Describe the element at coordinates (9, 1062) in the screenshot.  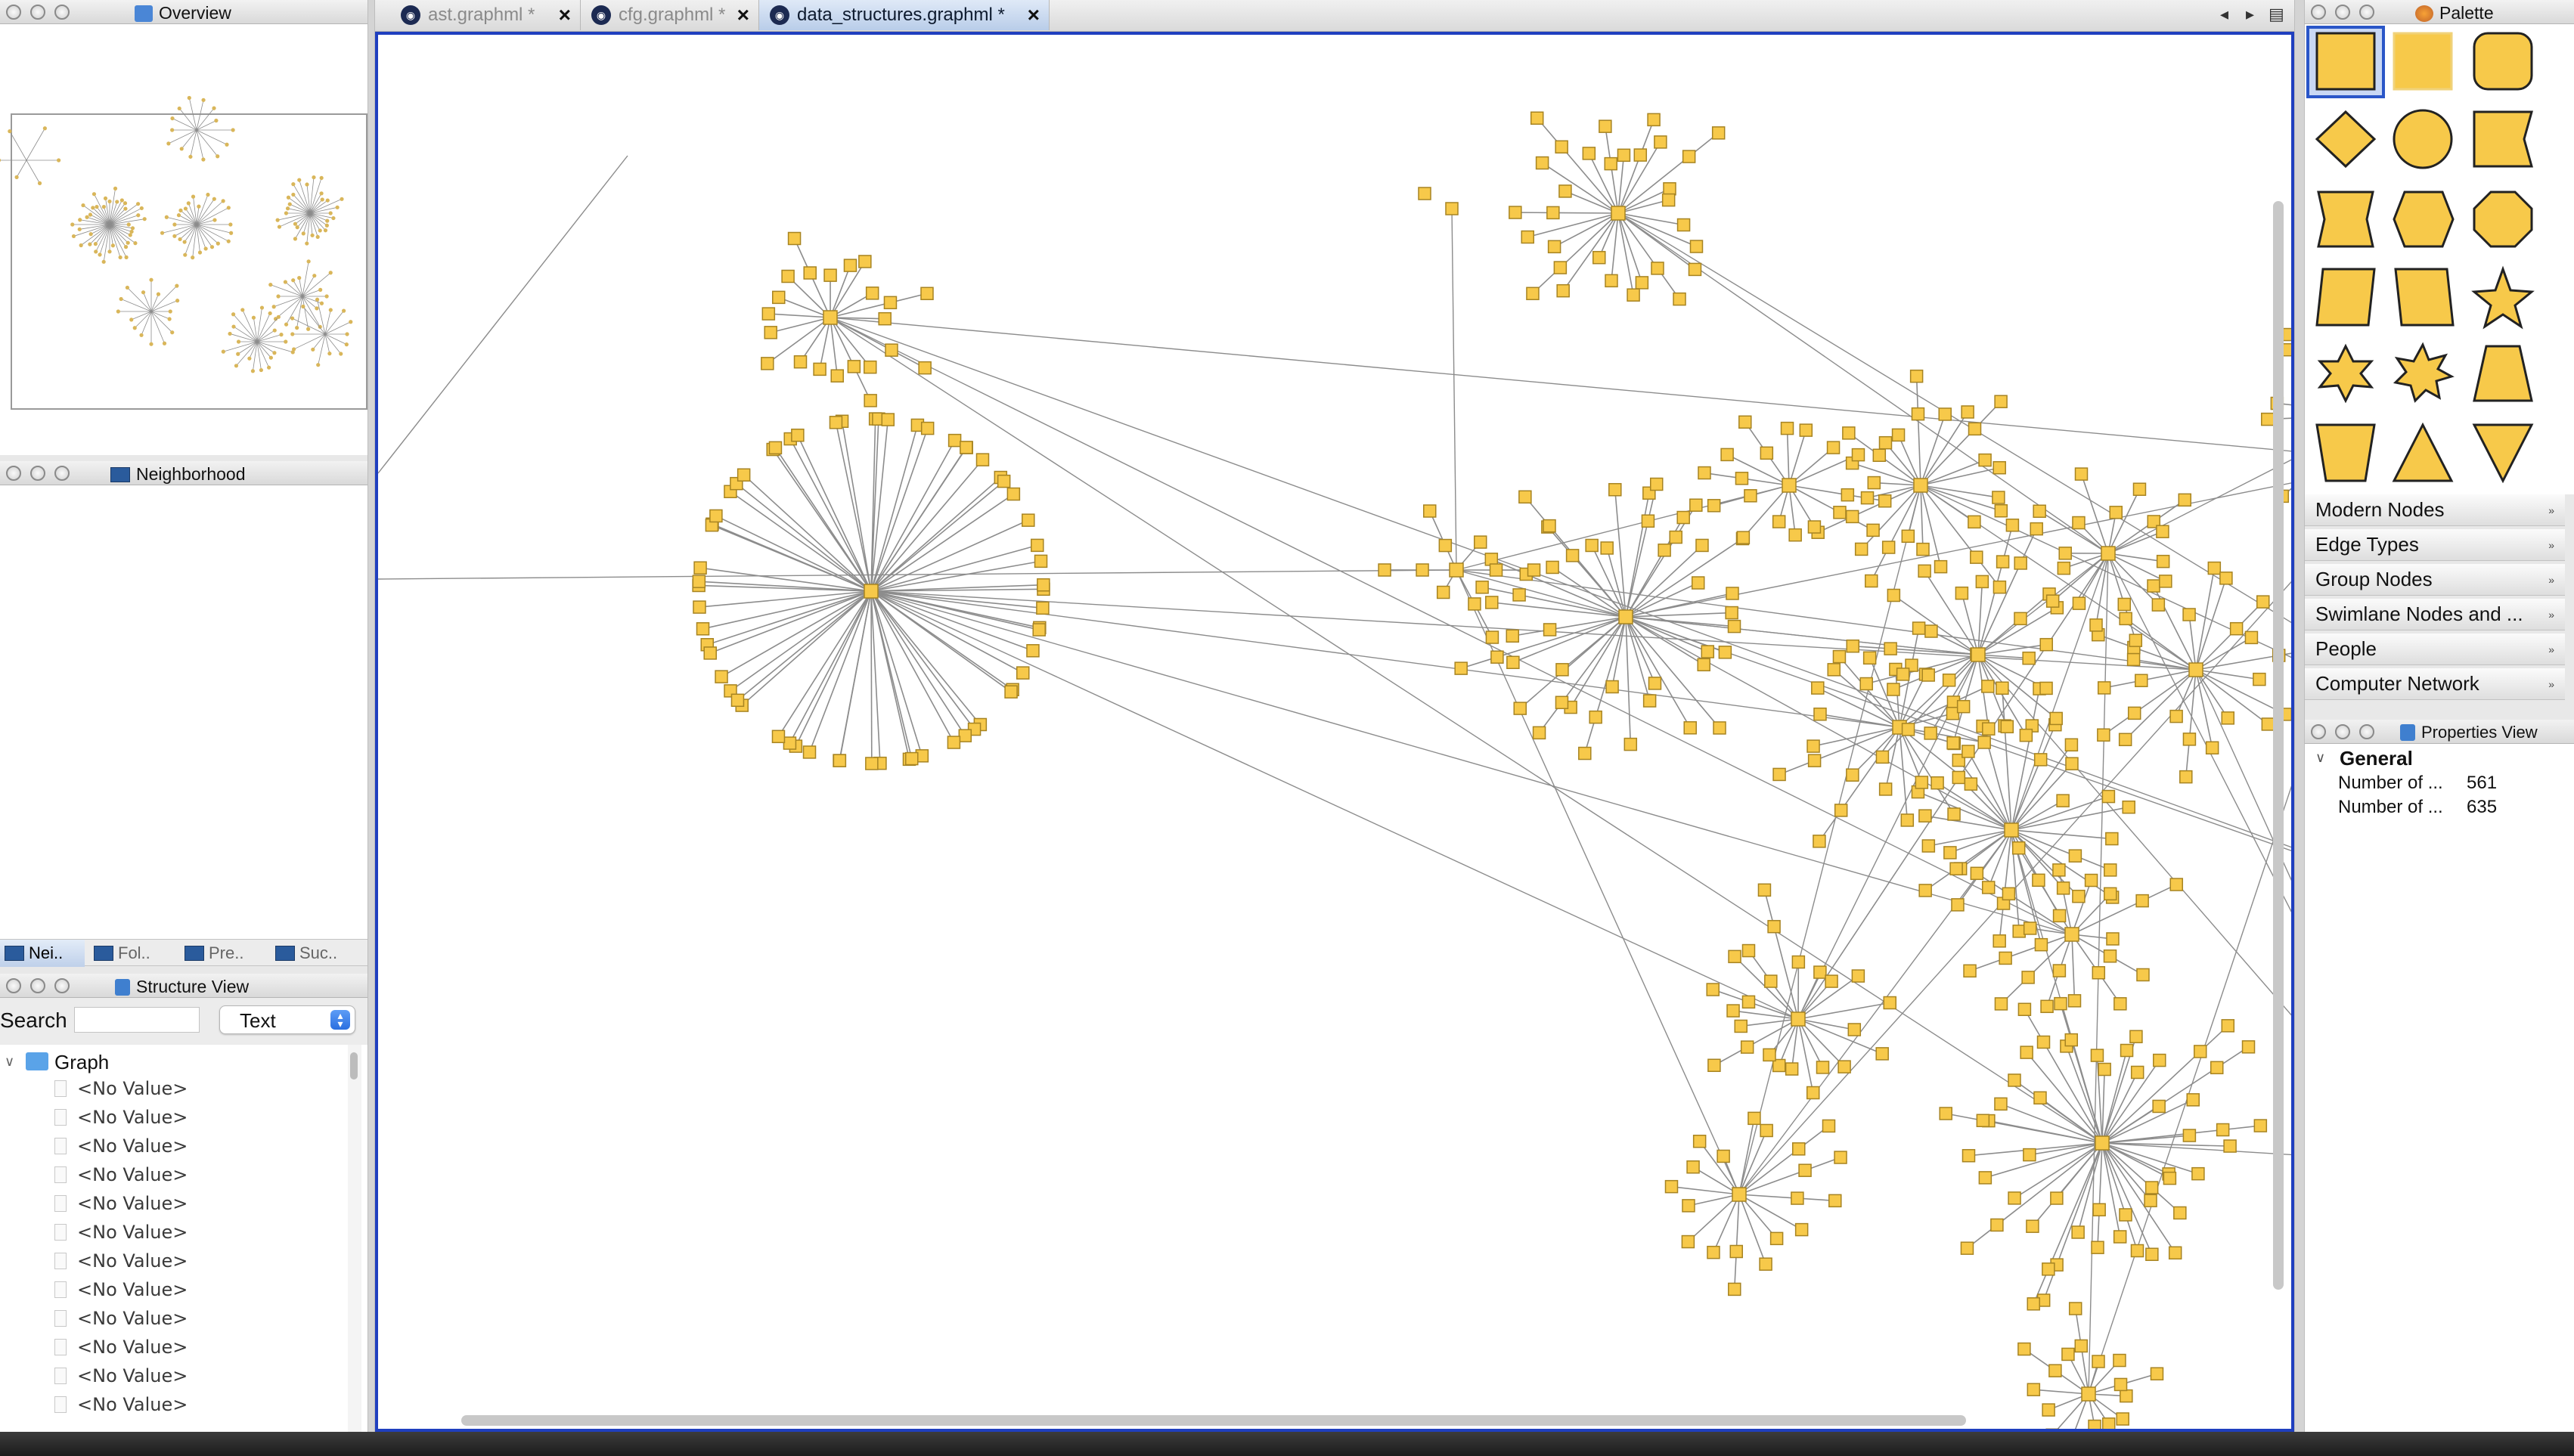
I see `tree-expand-icon: ∨` at that location.